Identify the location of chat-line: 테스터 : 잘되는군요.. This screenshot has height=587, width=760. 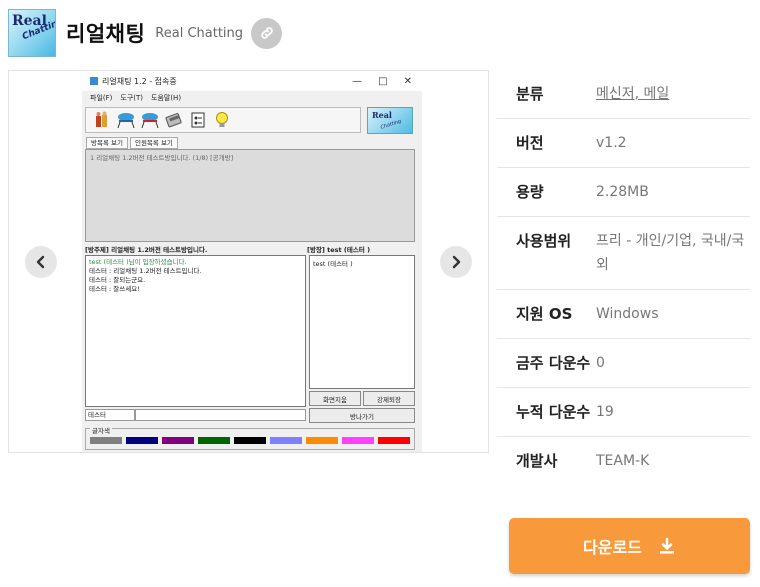
(117, 280).